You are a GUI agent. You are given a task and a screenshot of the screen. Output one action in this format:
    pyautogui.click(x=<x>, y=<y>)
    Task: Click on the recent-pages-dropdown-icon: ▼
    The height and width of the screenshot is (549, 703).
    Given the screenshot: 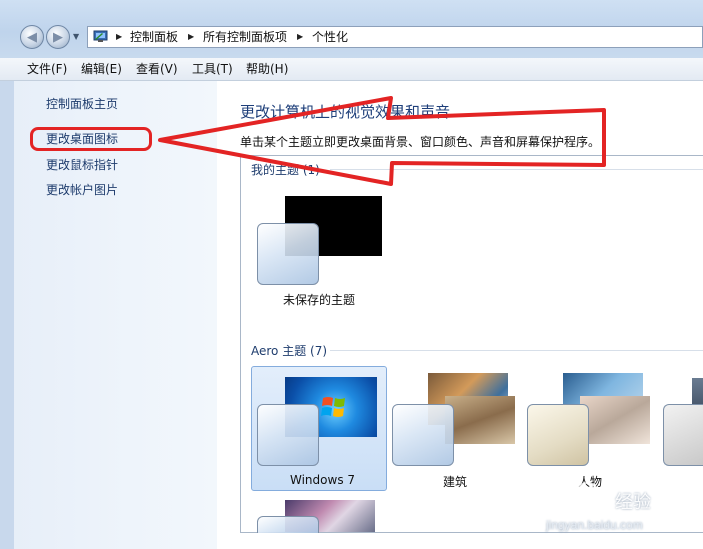 What is the action you would take?
    pyautogui.click(x=77, y=37)
    